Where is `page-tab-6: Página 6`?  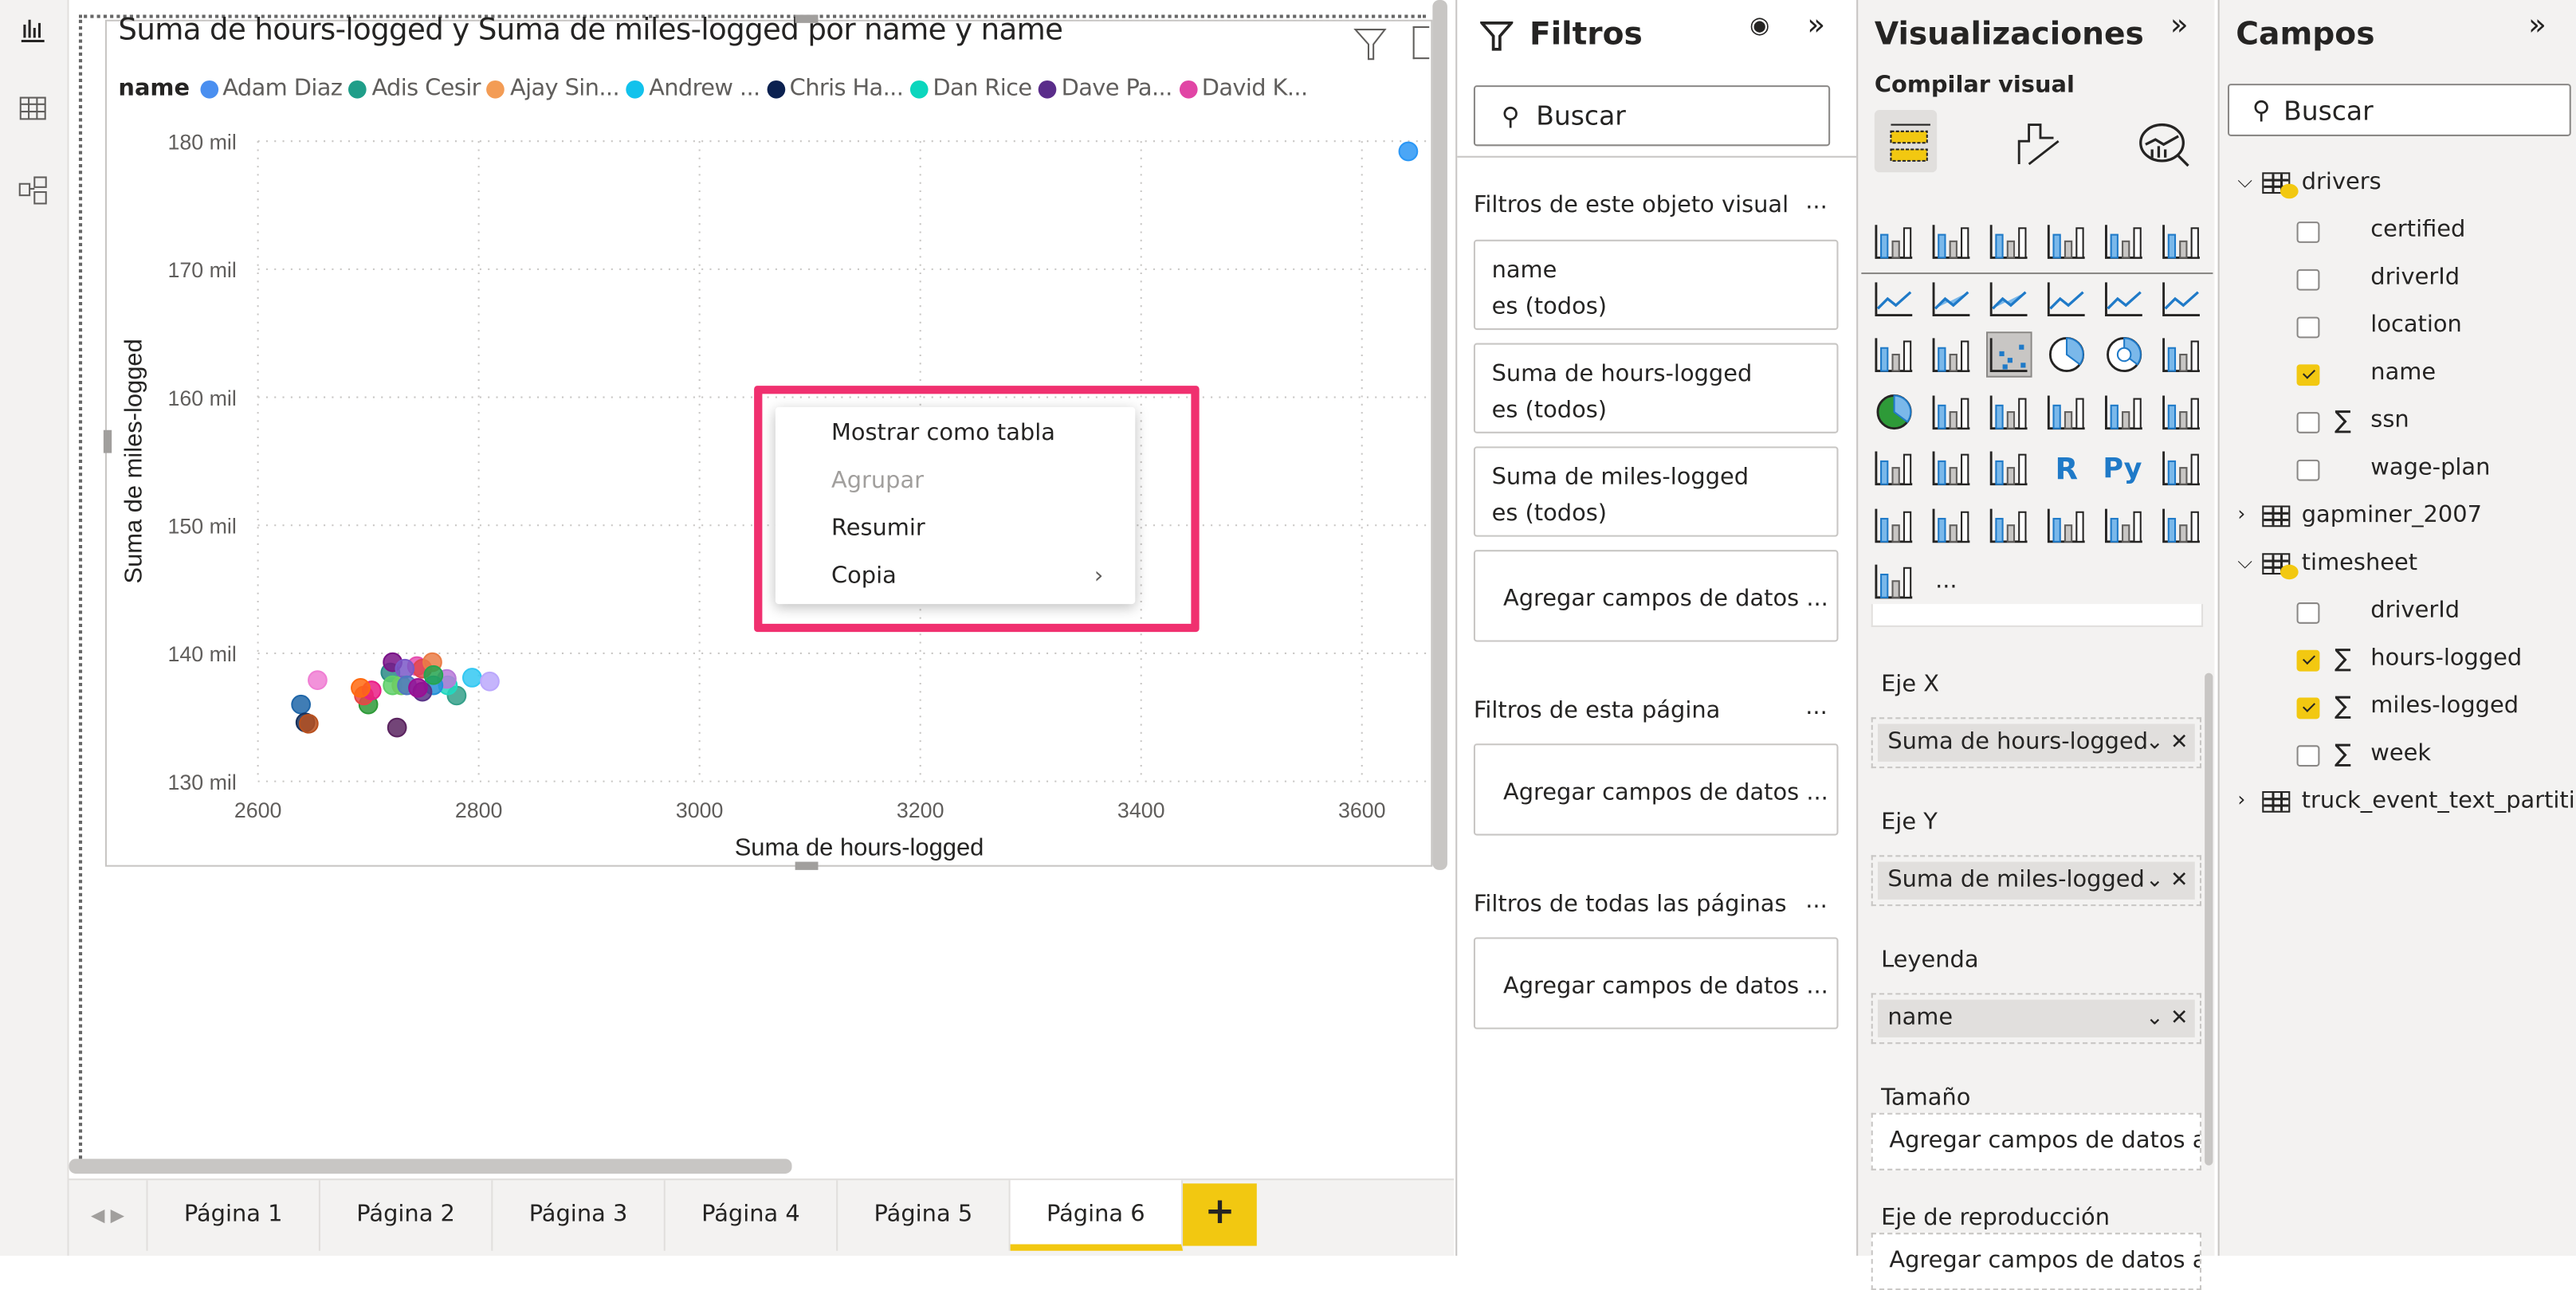 page-tab-6: Página 6 is located at coordinates (1097, 1215).